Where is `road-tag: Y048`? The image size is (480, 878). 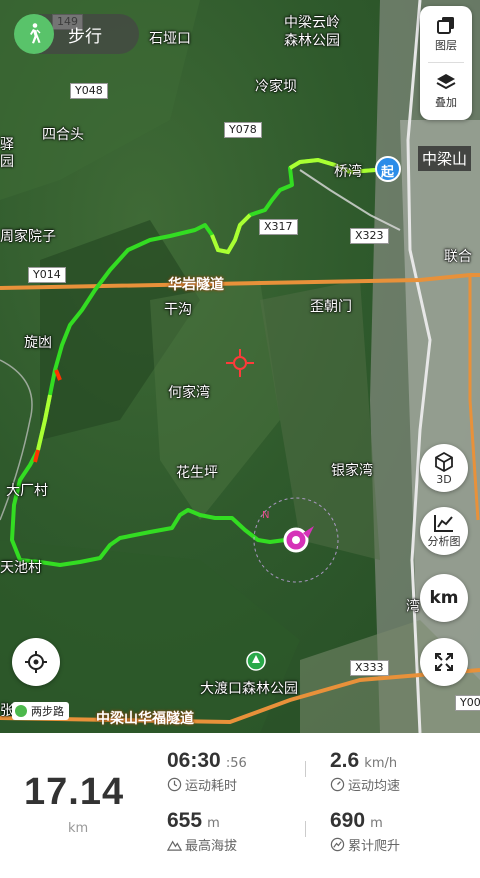
road-tag: Y048 is located at coordinates (89, 91).